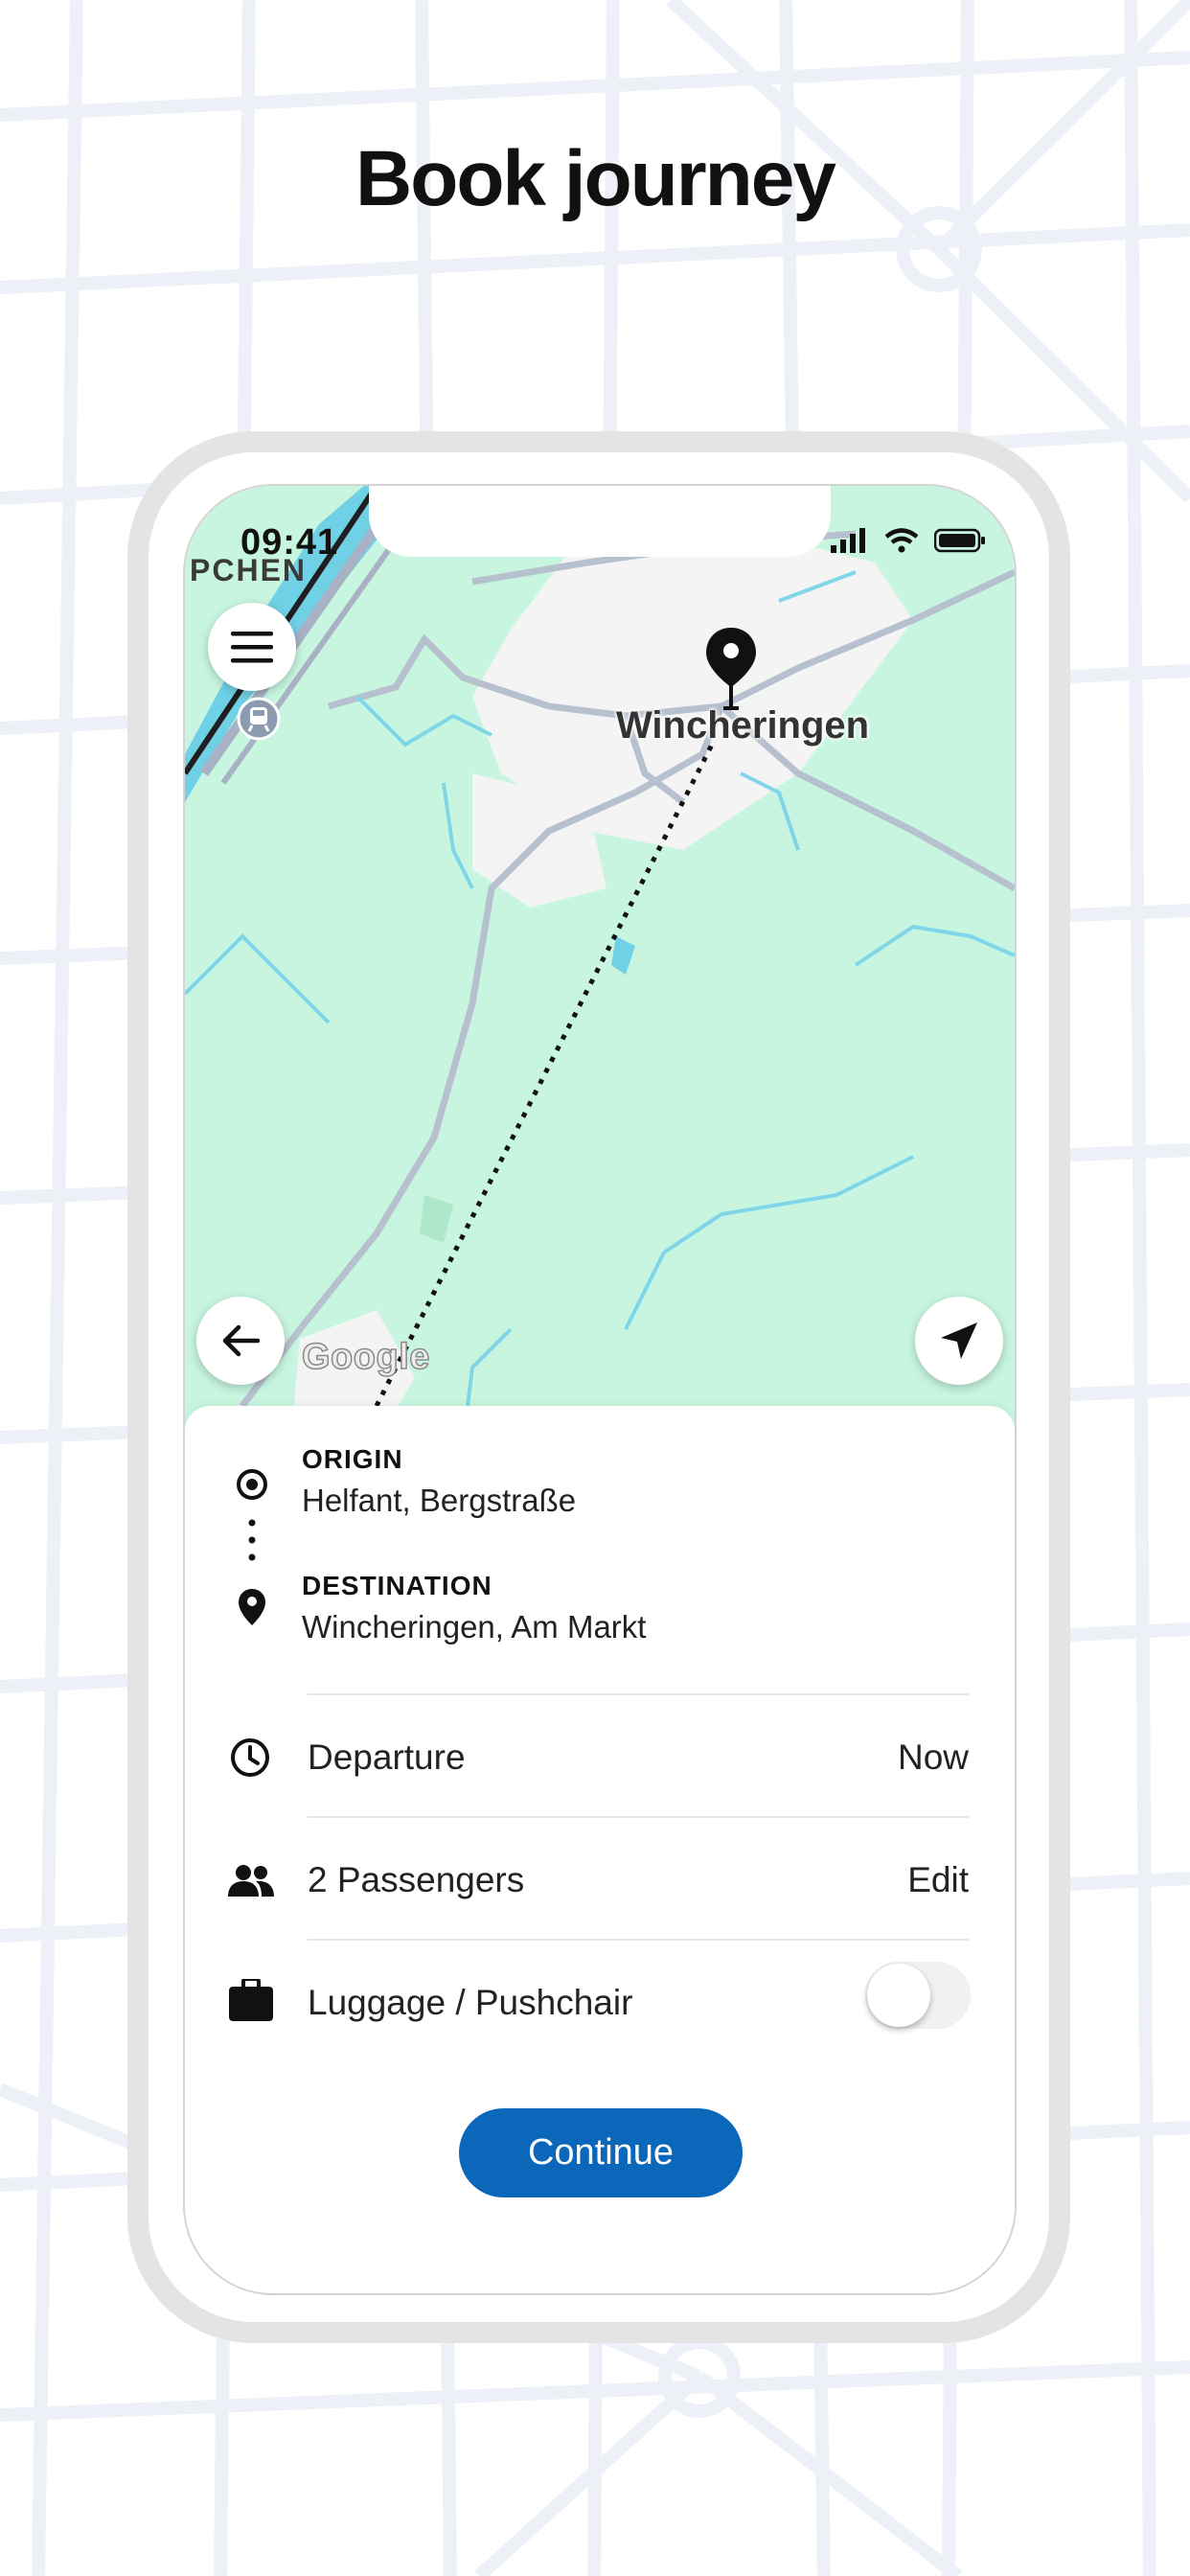  What do you see at coordinates (417, 1879) in the screenshot?
I see `passengers-row: 2 Passengers` at bounding box center [417, 1879].